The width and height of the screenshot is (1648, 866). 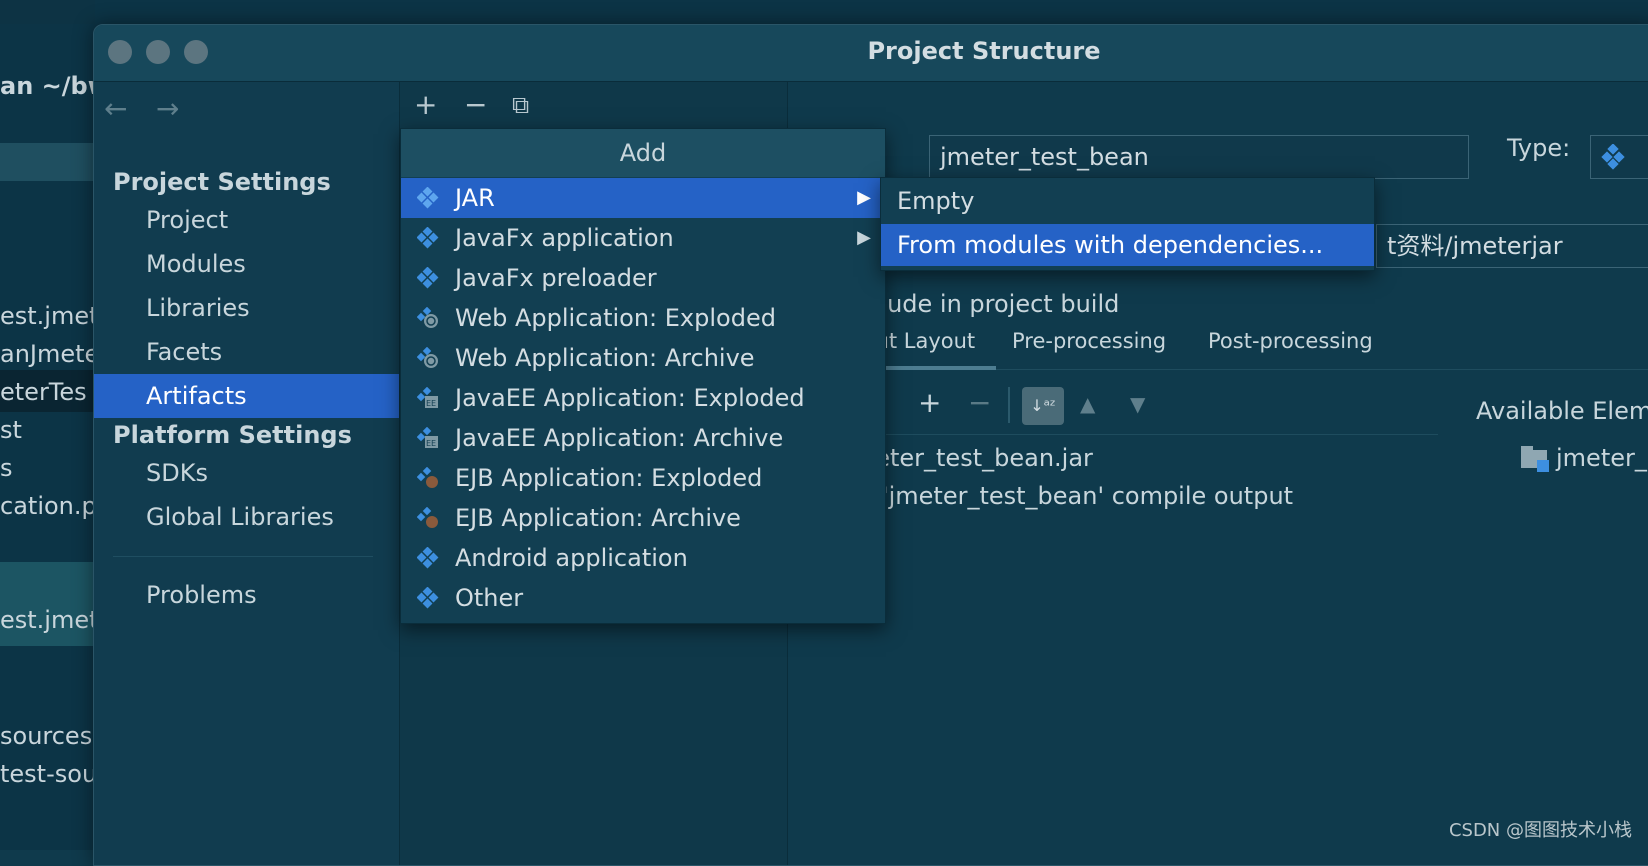 What do you see at coordinates (1087, 404) in the screenshot?
I see `move-up-icon: ▲` at bounding box center [1087, 404].